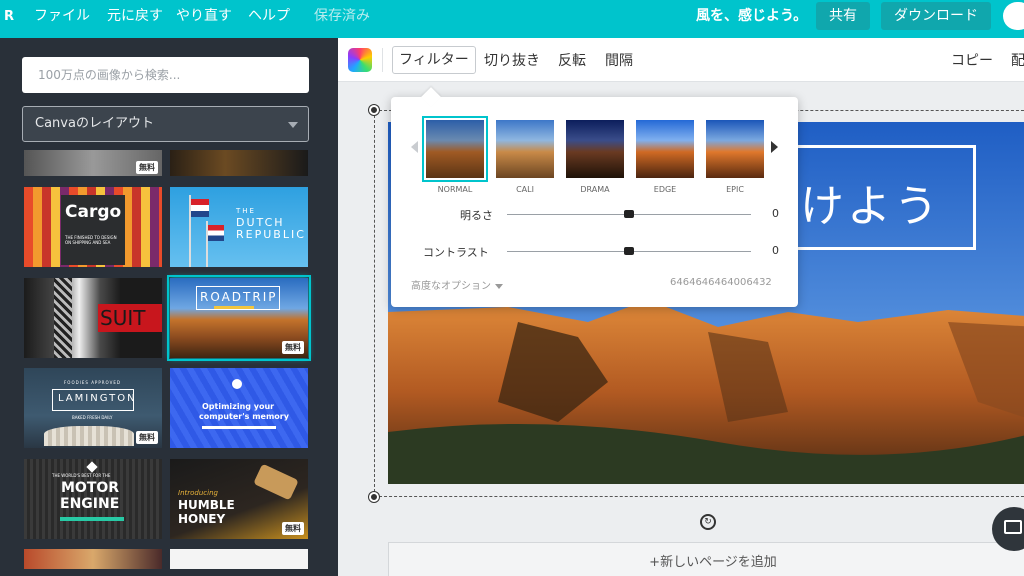 The width and height of the screenshot is (1024, 576). What do you see at coordinates (165, 124) in the screenshot?
I see `layout-select: Canvaのレイアウト` at bounding box center [165, 124].